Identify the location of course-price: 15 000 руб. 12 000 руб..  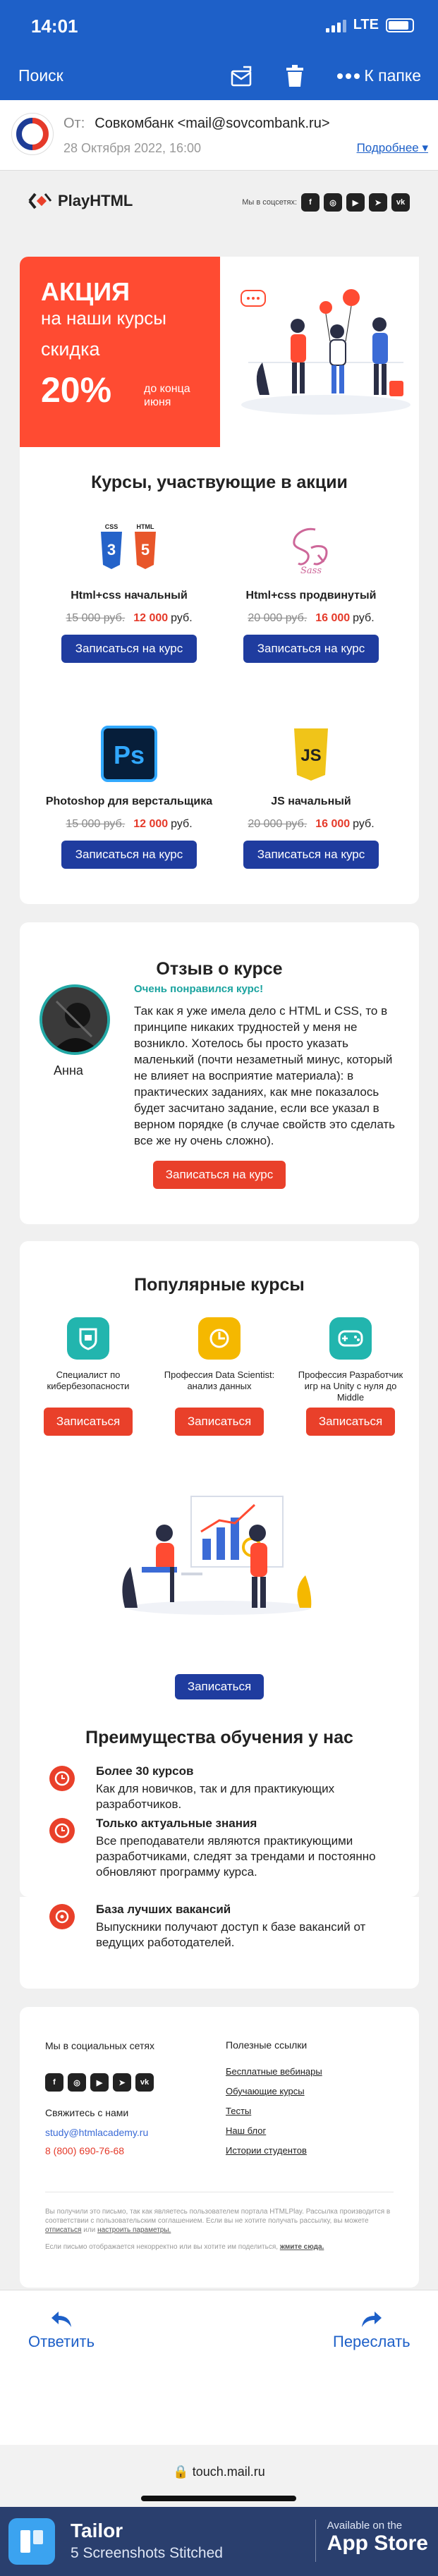
(129, 618).